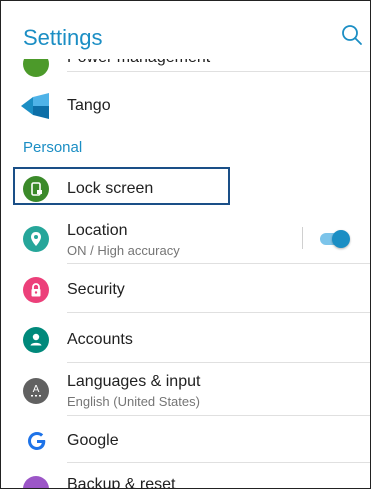  I want to click on languages-icon: A, so click(36, 391).